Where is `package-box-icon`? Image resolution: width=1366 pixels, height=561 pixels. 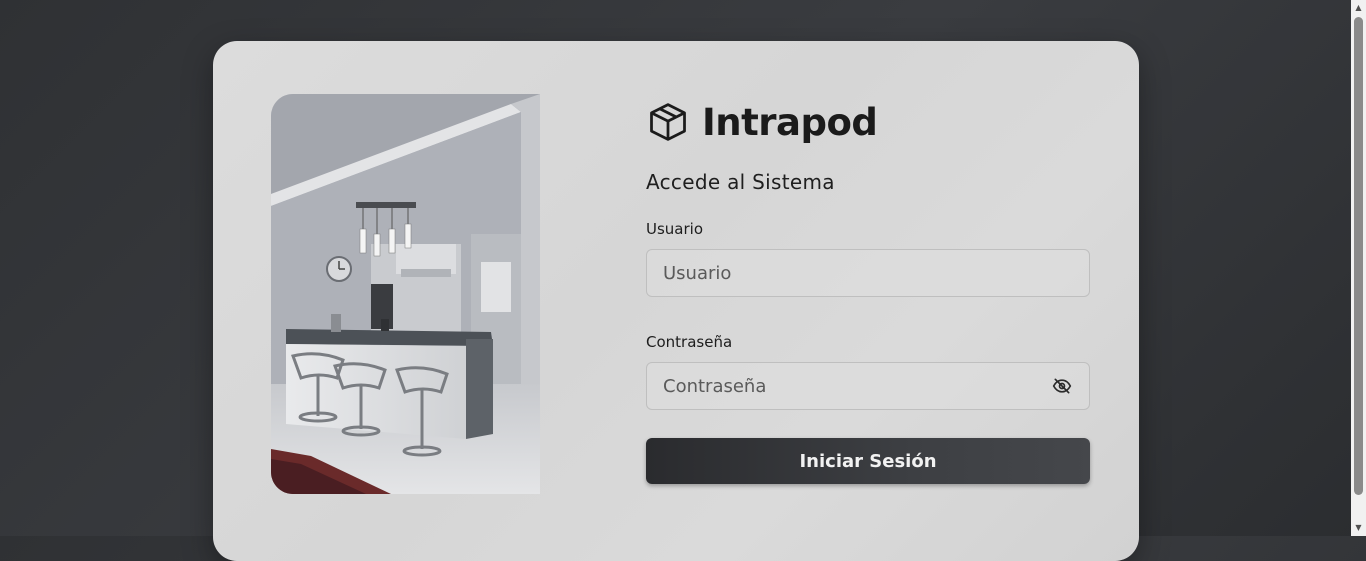 package-box-icon is located at coordinates (668, 122).